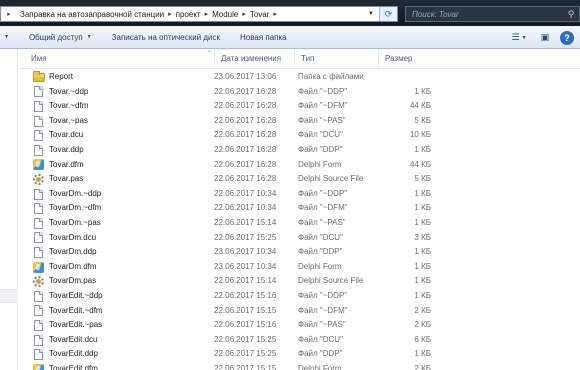 The image size is (580, 370). Describe the element at coordinates (337, 59) in the screenshot. I see `column-header-type: Тип` at that location.